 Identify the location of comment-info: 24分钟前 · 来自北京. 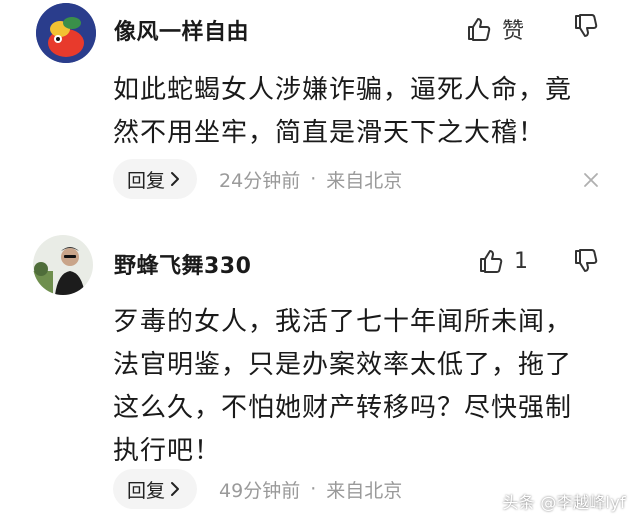
(310, 179).